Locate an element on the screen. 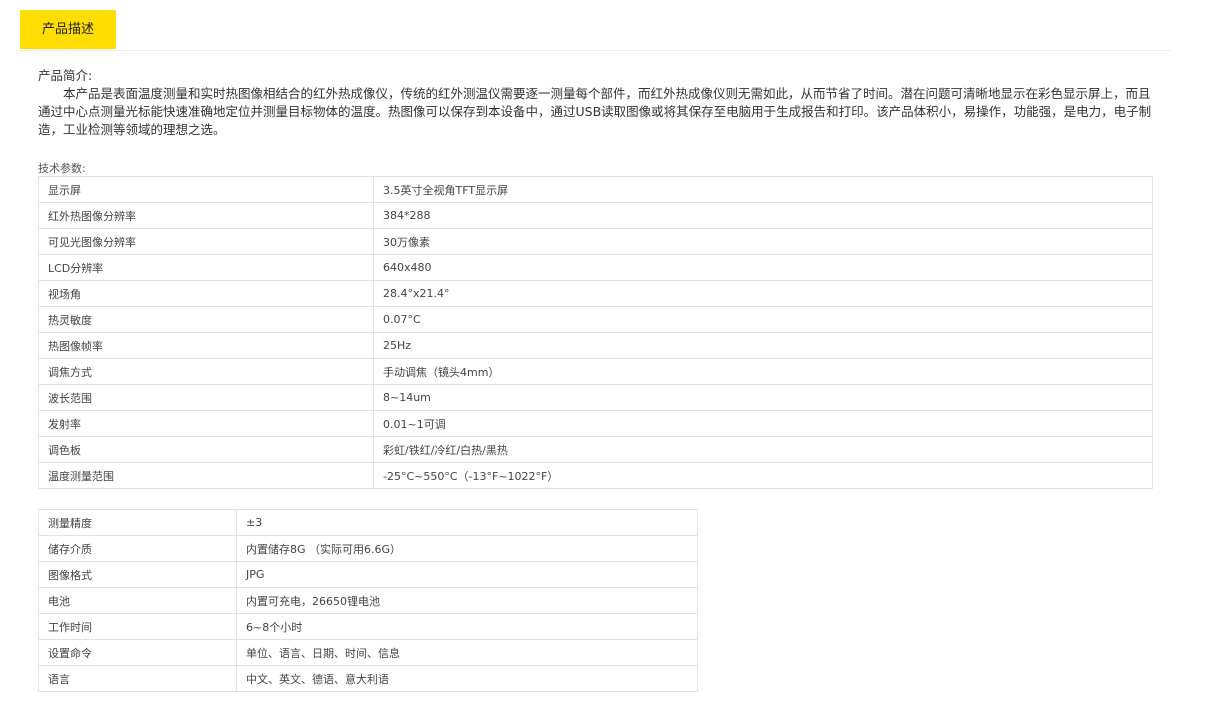 This screenshot has width=1211, height=708. table-row: 波长范围 8~14um is located at coordinates (595, 397).